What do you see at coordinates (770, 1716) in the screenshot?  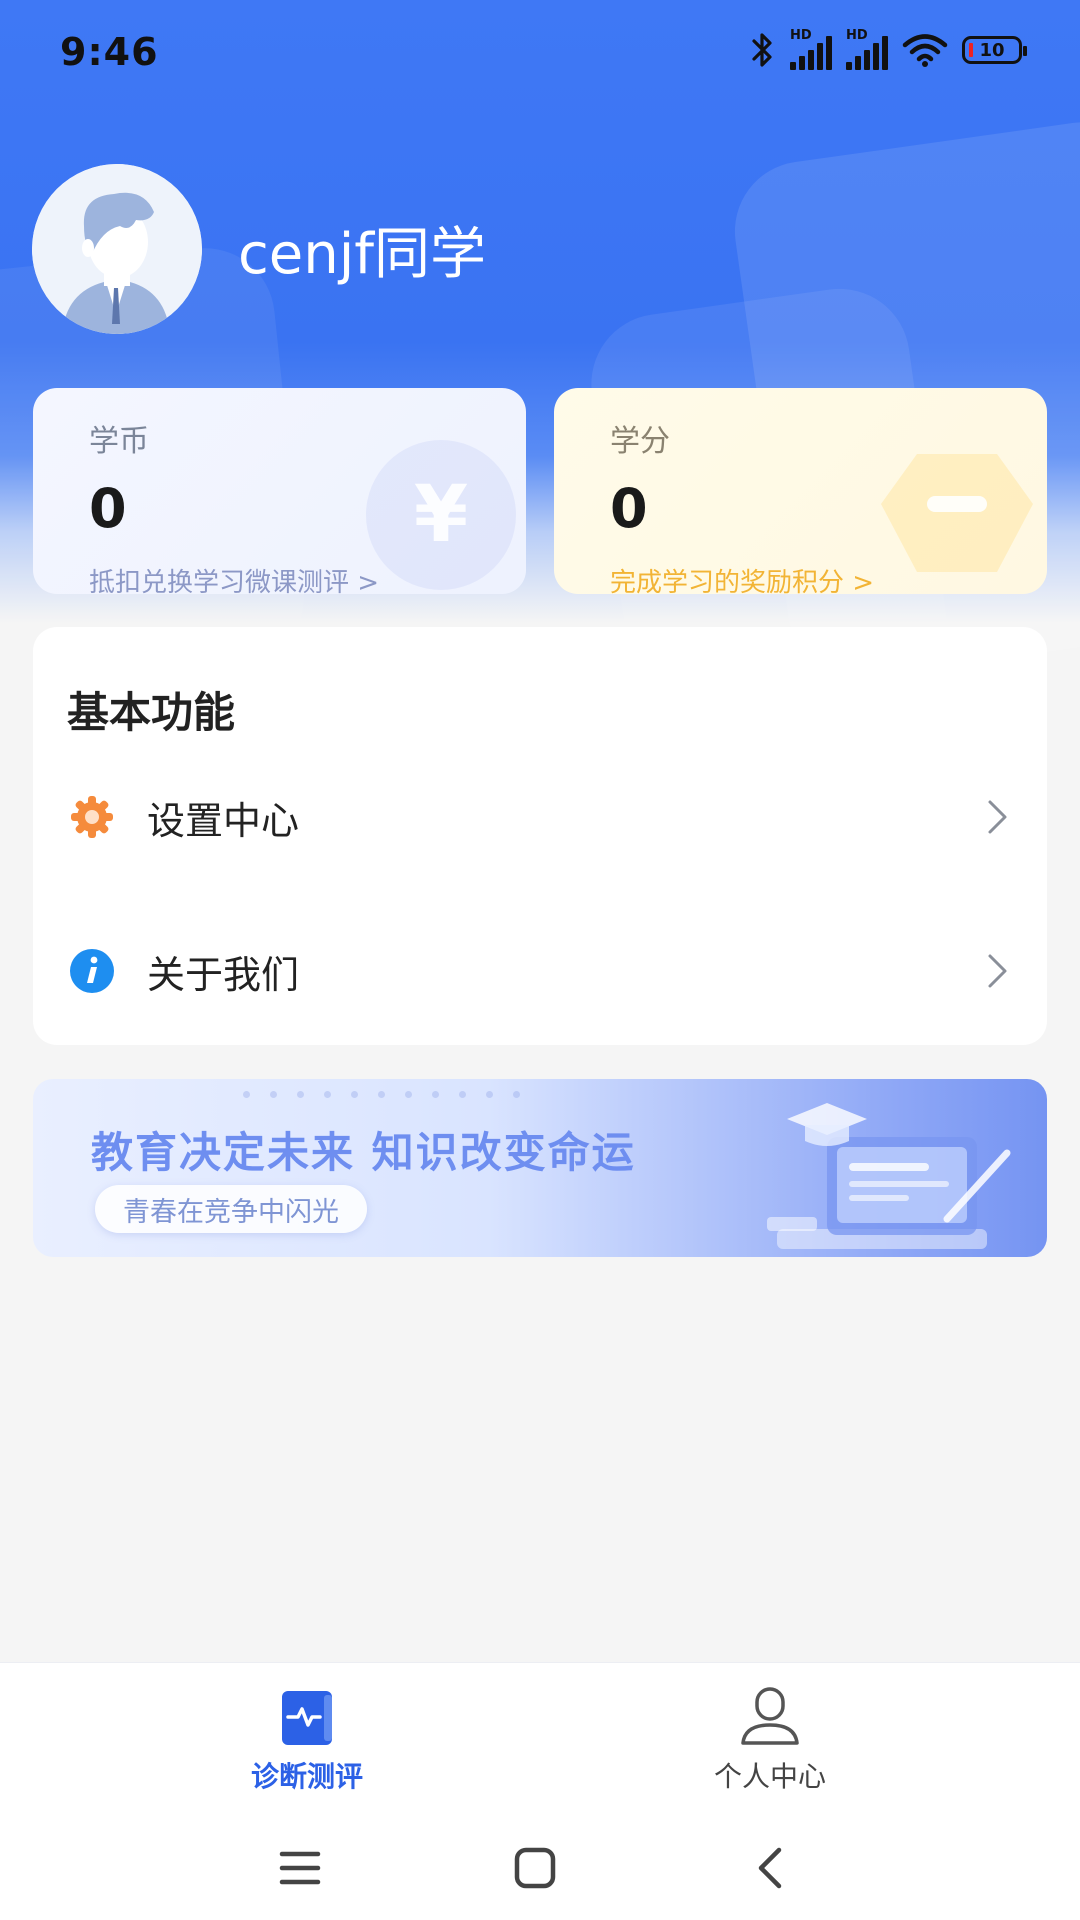 I see `person-icon` at bounding box center [770, 1716].